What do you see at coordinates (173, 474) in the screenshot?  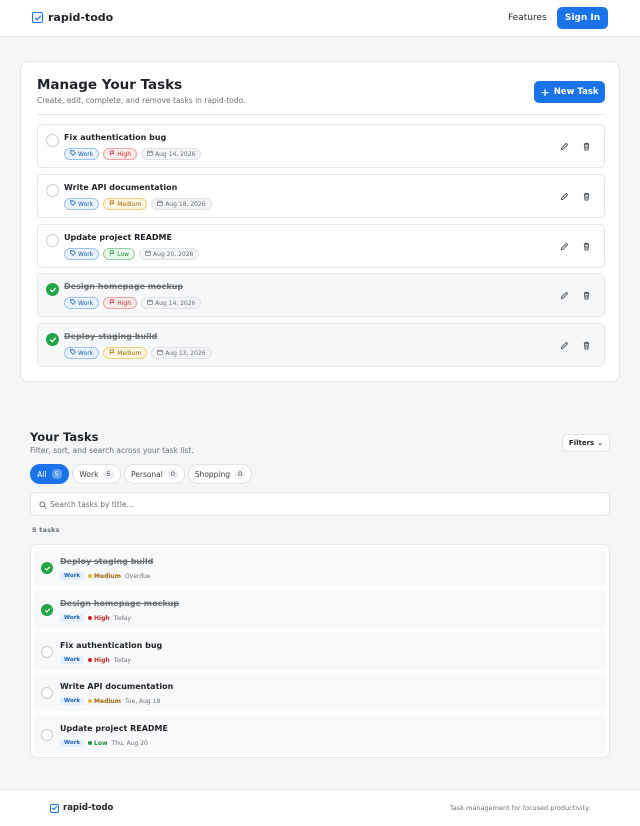 I see `chip-count: 0` at bounding box center [173, 474].